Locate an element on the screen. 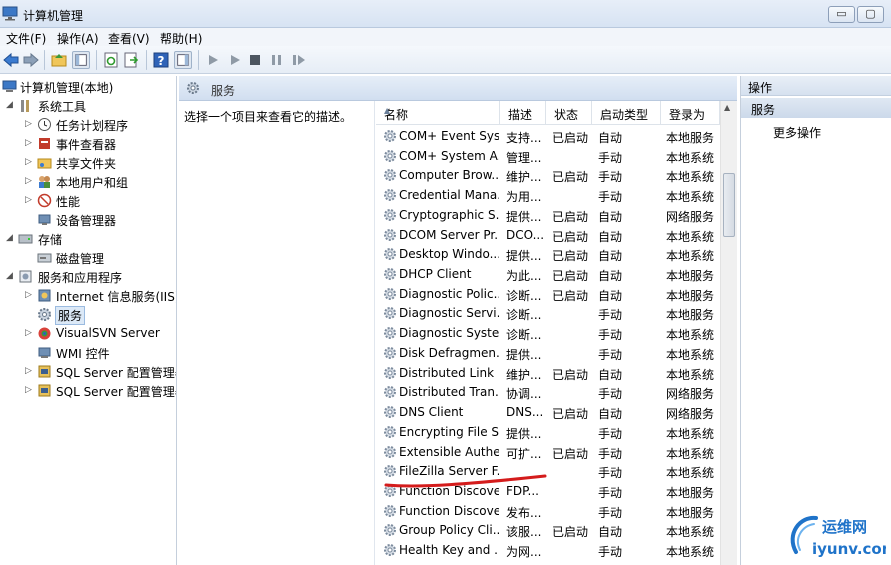  services-header: 服务 is located at coordinates (458, 88).